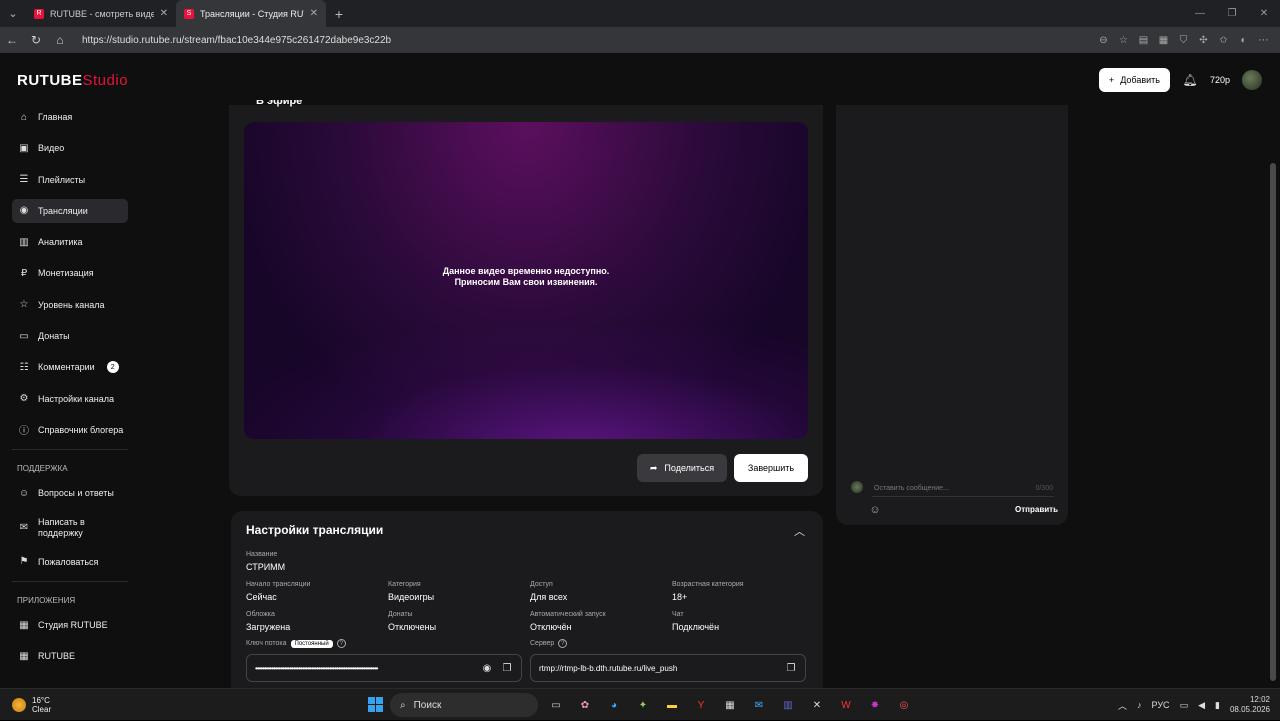 The image size is (1280, 721). I want to click on sidebar-item-blogger-guide: ⓘ Справочник блогера, so click(70, 430).